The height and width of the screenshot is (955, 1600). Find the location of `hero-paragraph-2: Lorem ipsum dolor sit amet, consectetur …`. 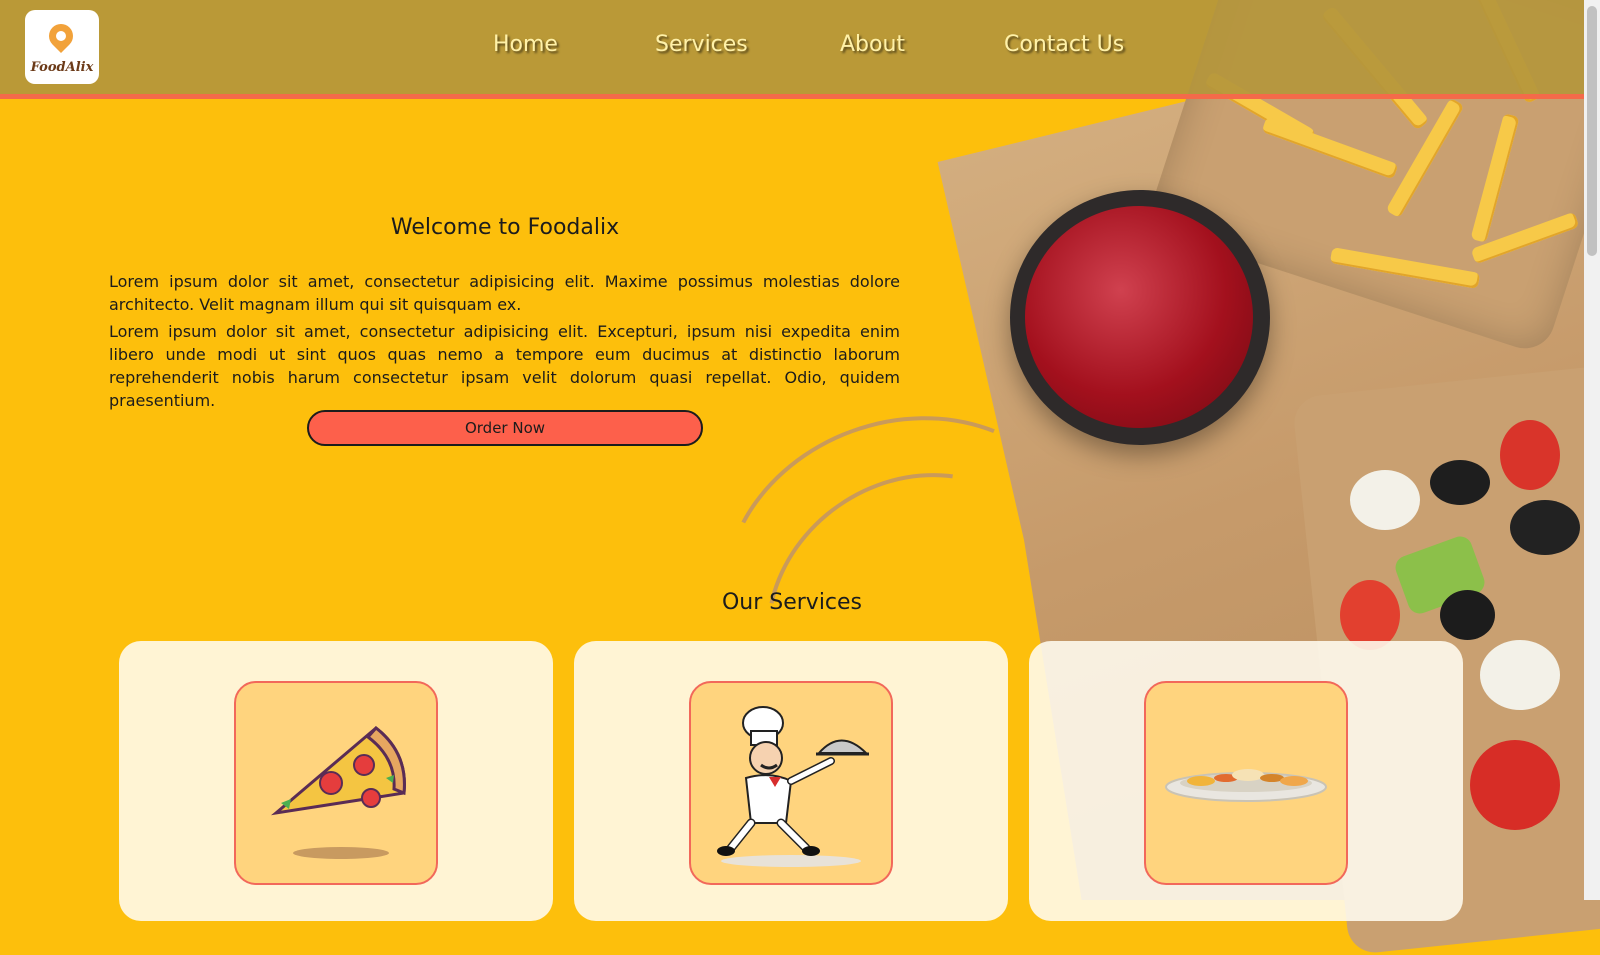

hero-paragraph-2: Lorem ipsum dolor sit amet, consectetur … is located at coordinates (504, 366).